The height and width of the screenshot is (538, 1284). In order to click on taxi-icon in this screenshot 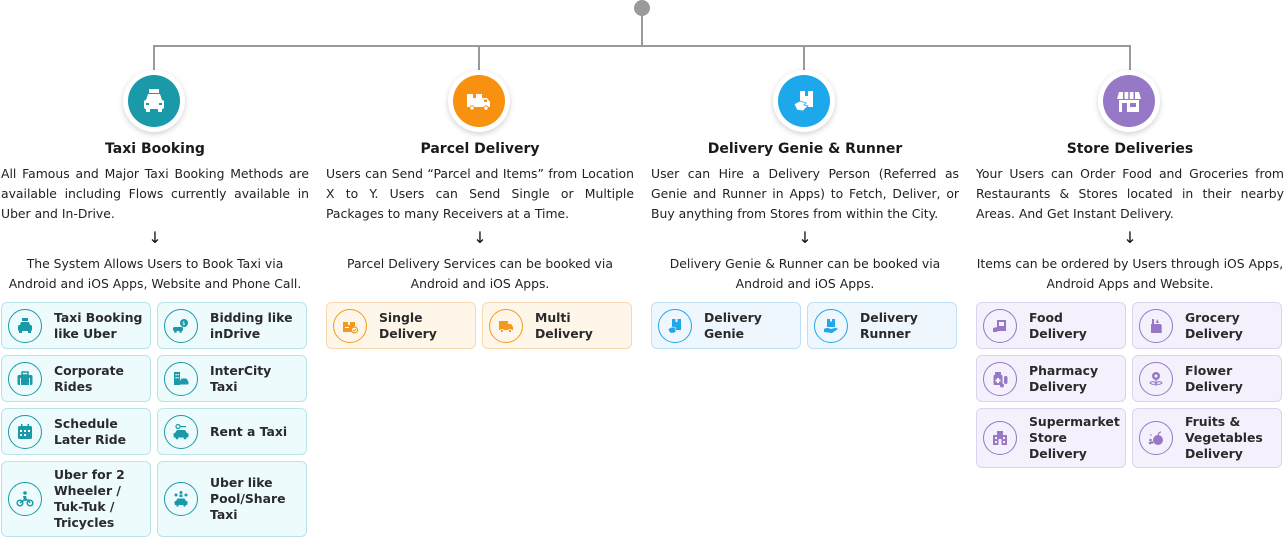, I will do `click(25, 325)`.